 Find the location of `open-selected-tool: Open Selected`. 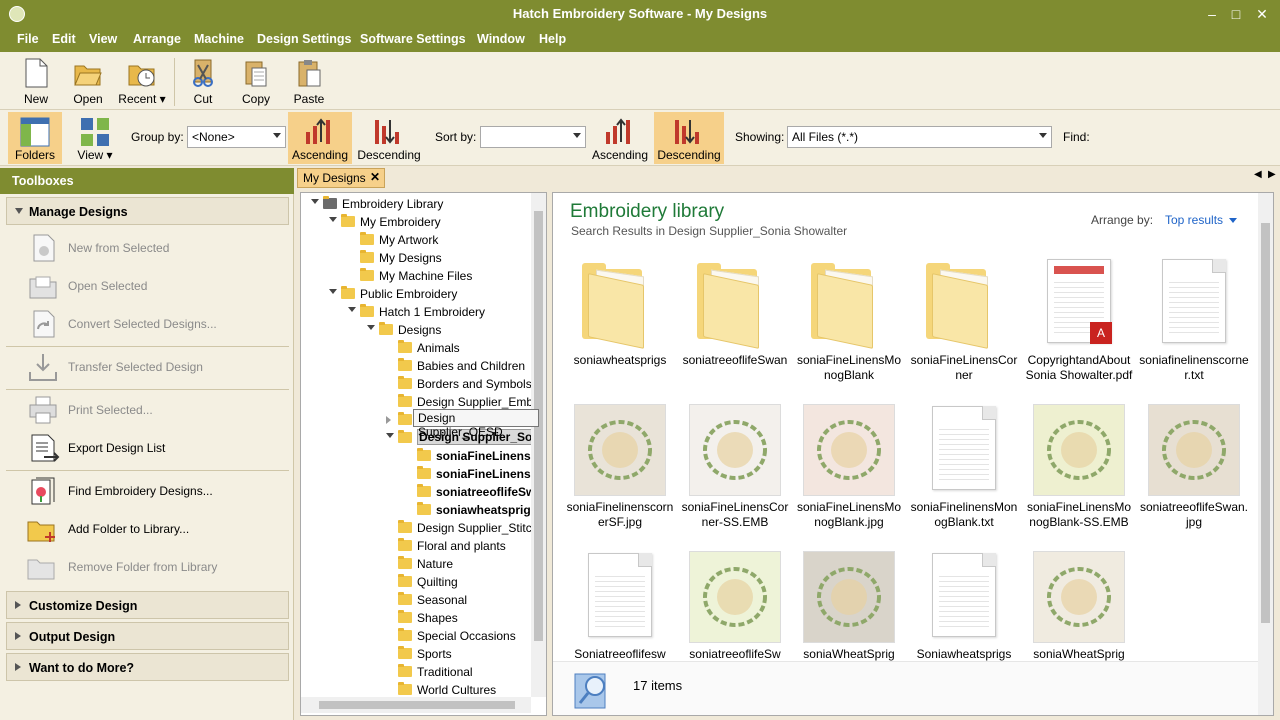

open-selected-tool: Open Selected is located at coordinates (156, 286).